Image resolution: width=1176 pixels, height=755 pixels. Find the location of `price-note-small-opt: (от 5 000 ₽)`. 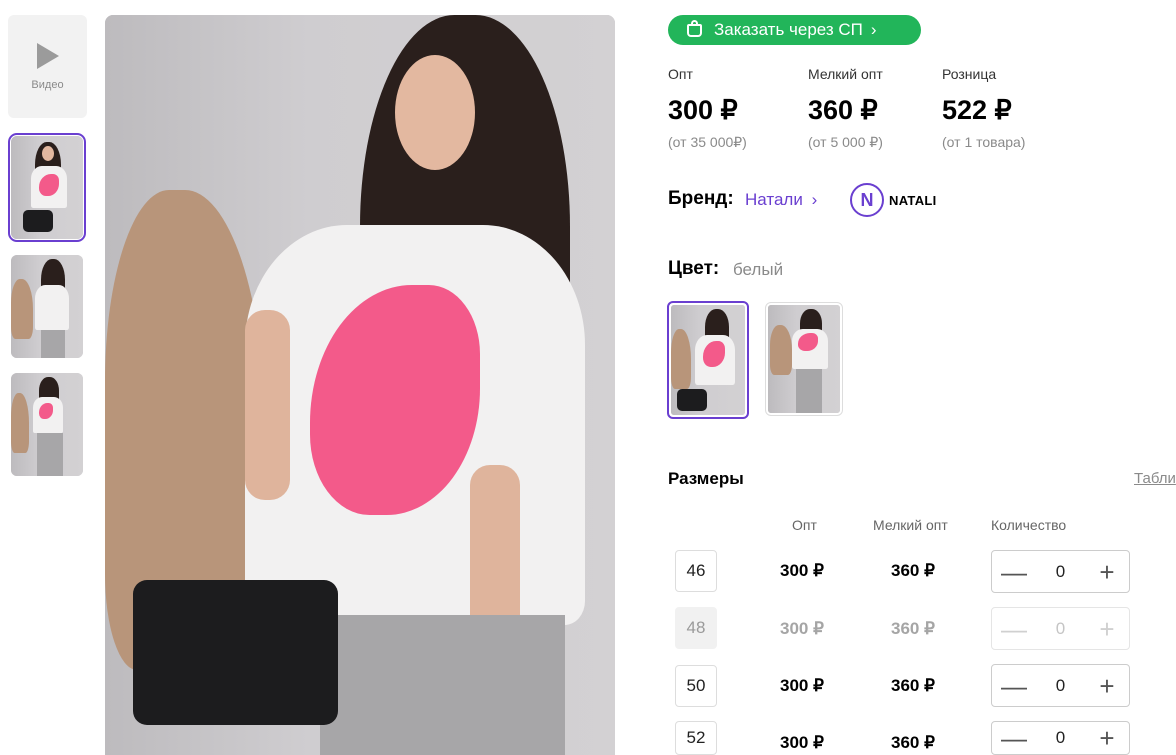

price-note-small-opt: (от 5 000 ₽) is located at coordinates (845, 142).